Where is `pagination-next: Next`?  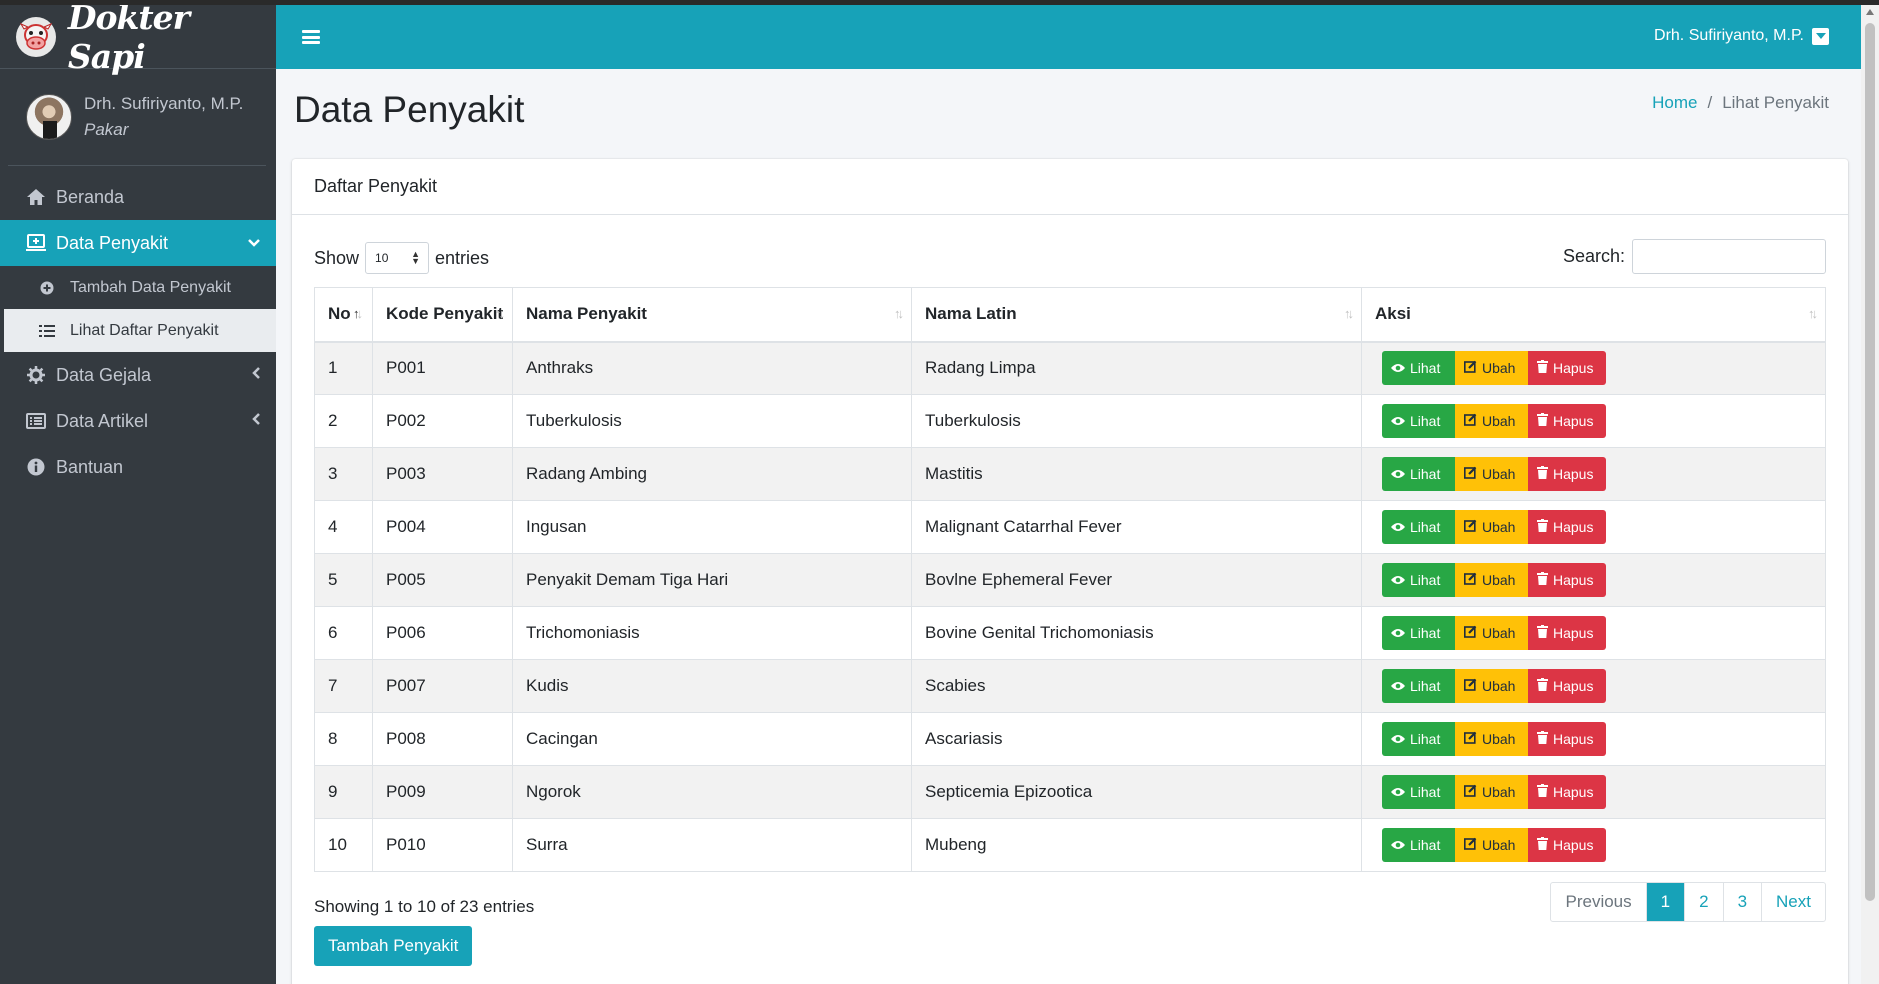
pagination-next: Next is located at coordinates (1793, 902).